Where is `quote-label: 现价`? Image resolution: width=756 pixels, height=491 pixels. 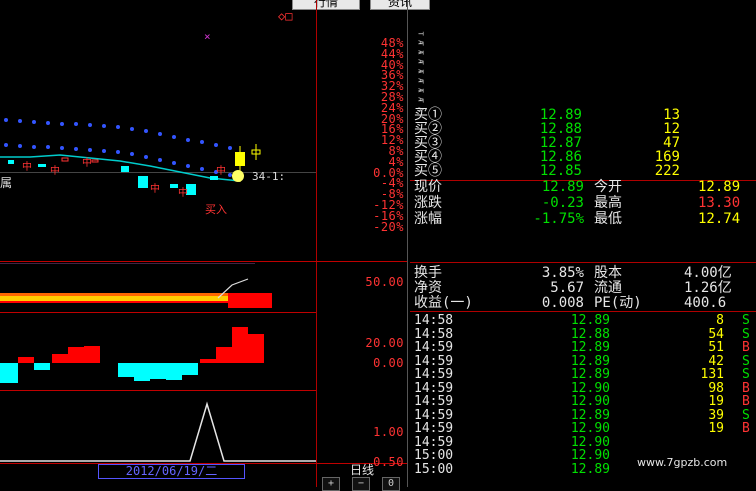 quote-label: 现价 is located at coordinates (428, 187).